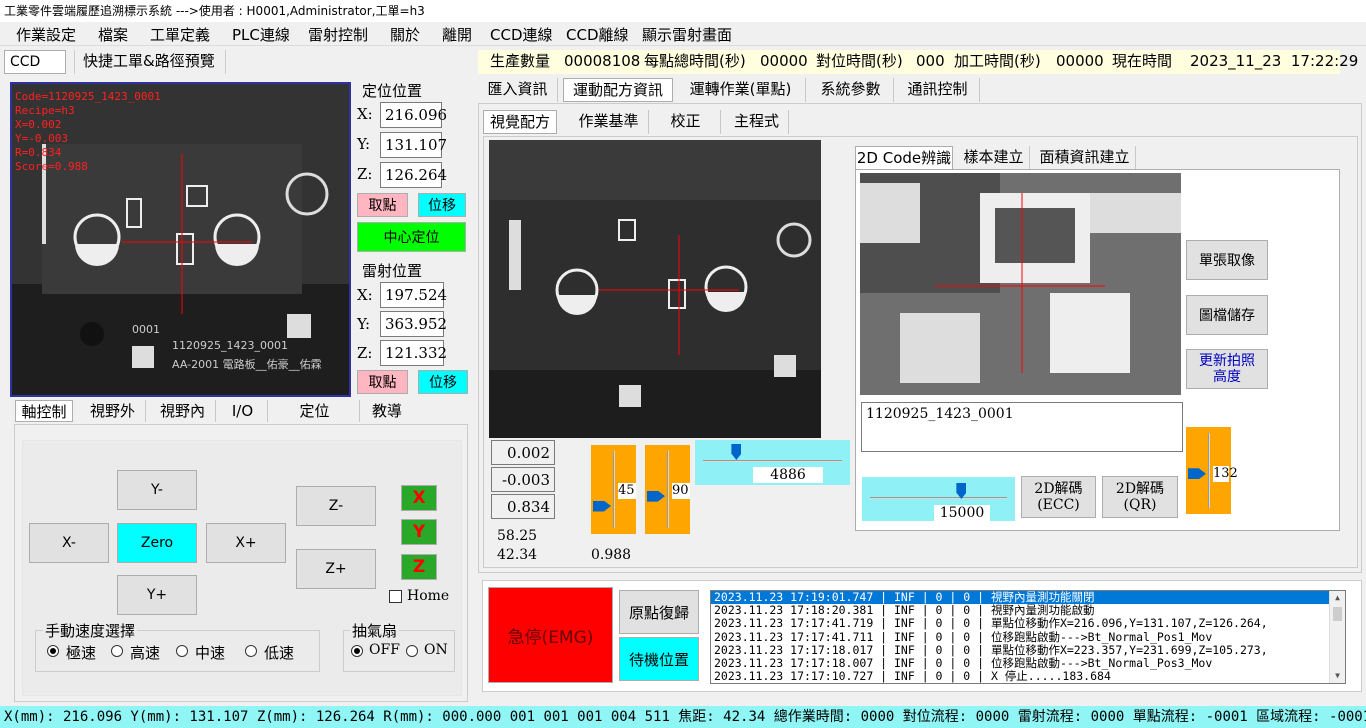 This screenshot has height=728, width=1366. Describe the element at coordinates (382, 382) in the screenshot. I see `laser-take-point-button: 取點` at that location.